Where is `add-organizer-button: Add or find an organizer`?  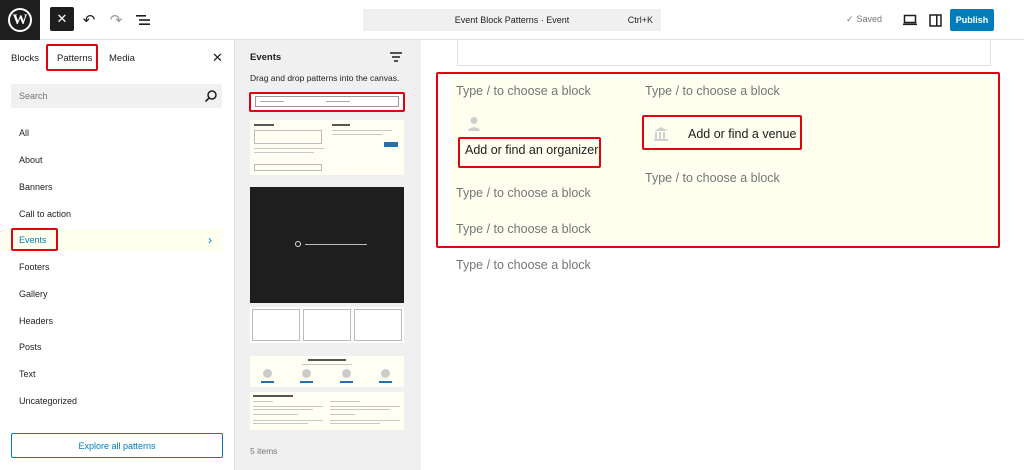 add-organizer-button: Add or find an organizer is located at coordinates (531, 150).